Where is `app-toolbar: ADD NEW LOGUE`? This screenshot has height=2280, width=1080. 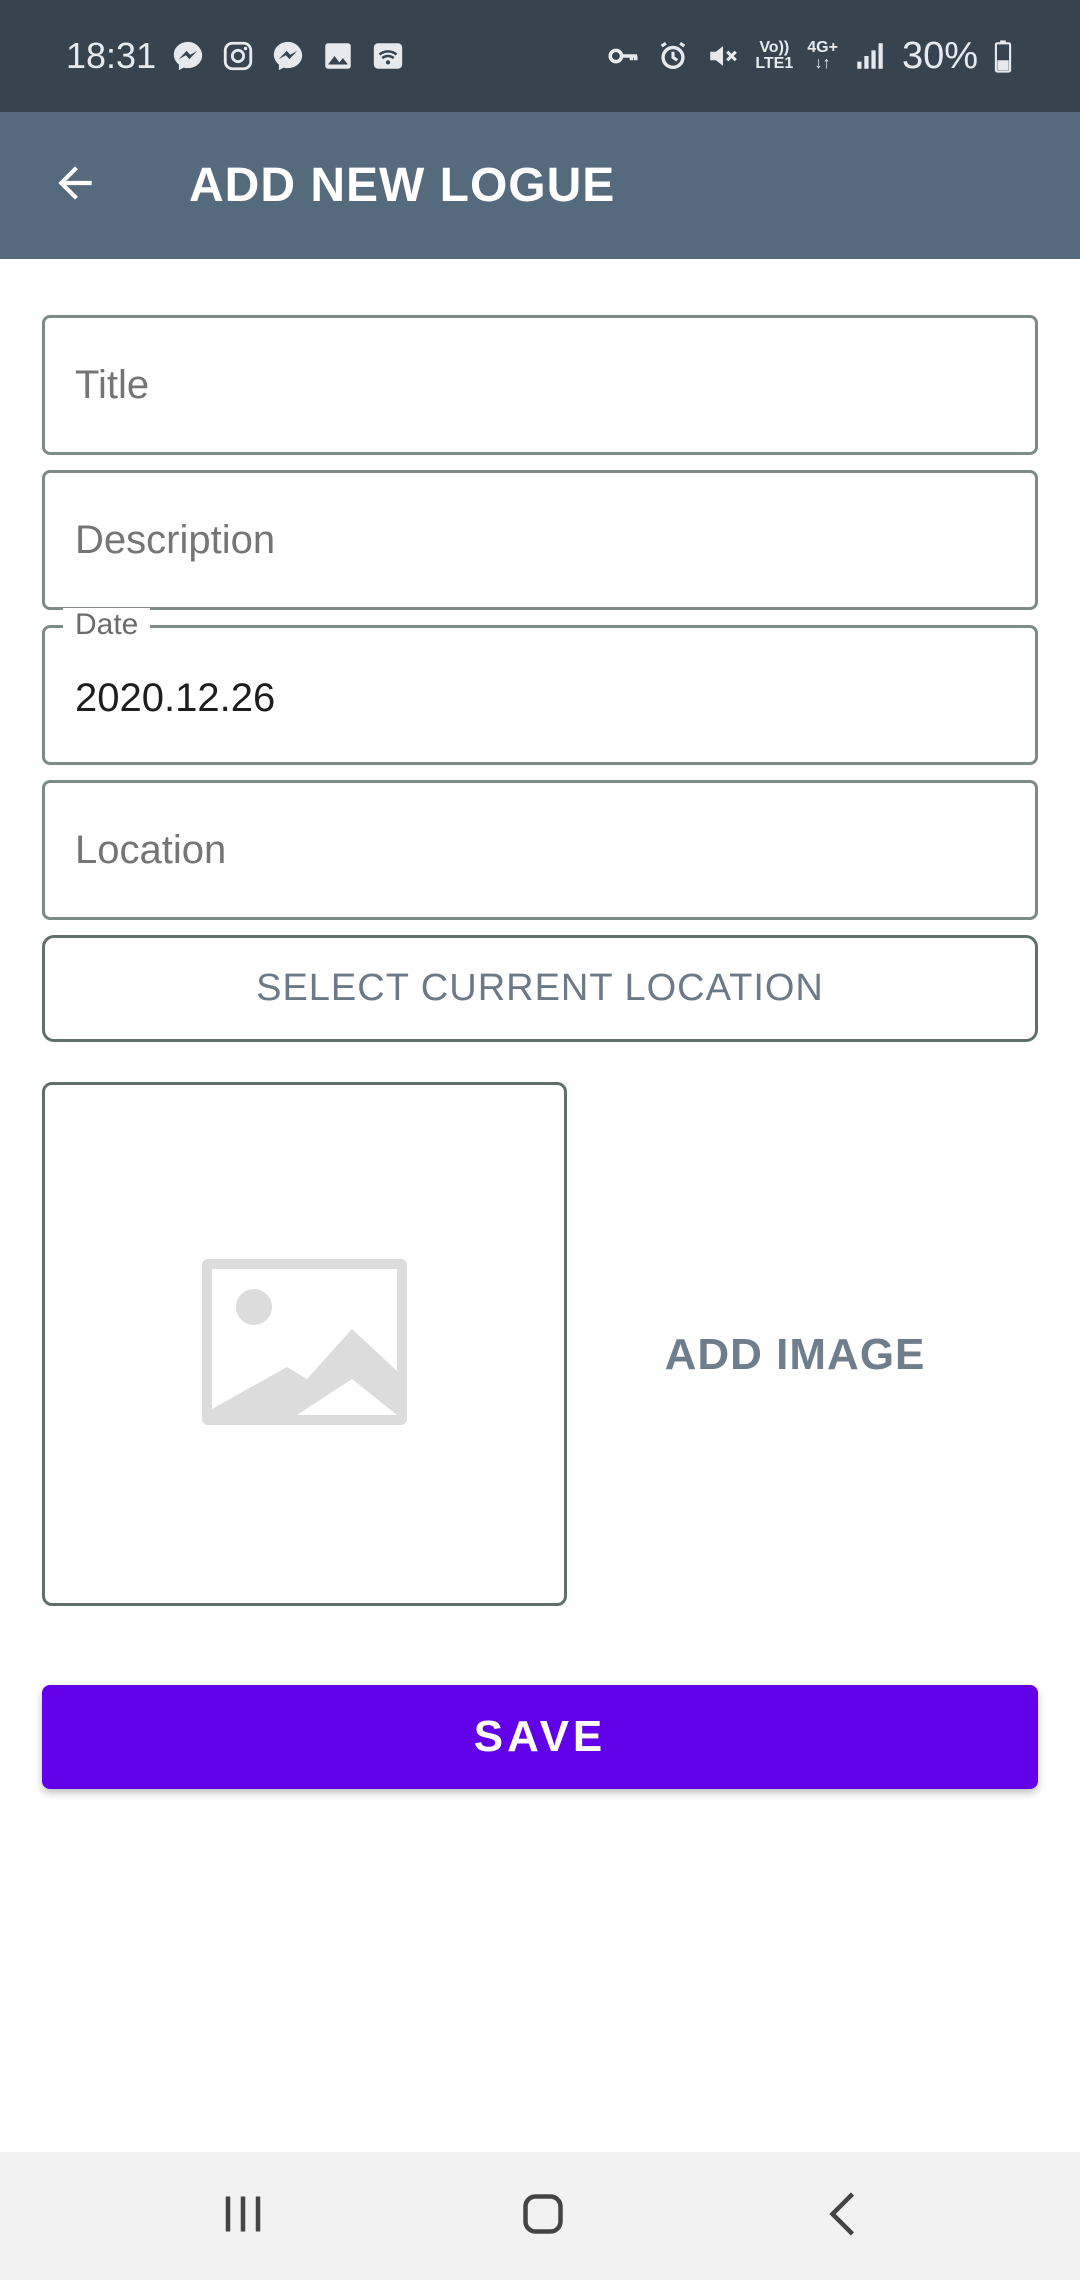 app-toolbar: ADD NEW LOGUE is located at coordinates (540, 185).